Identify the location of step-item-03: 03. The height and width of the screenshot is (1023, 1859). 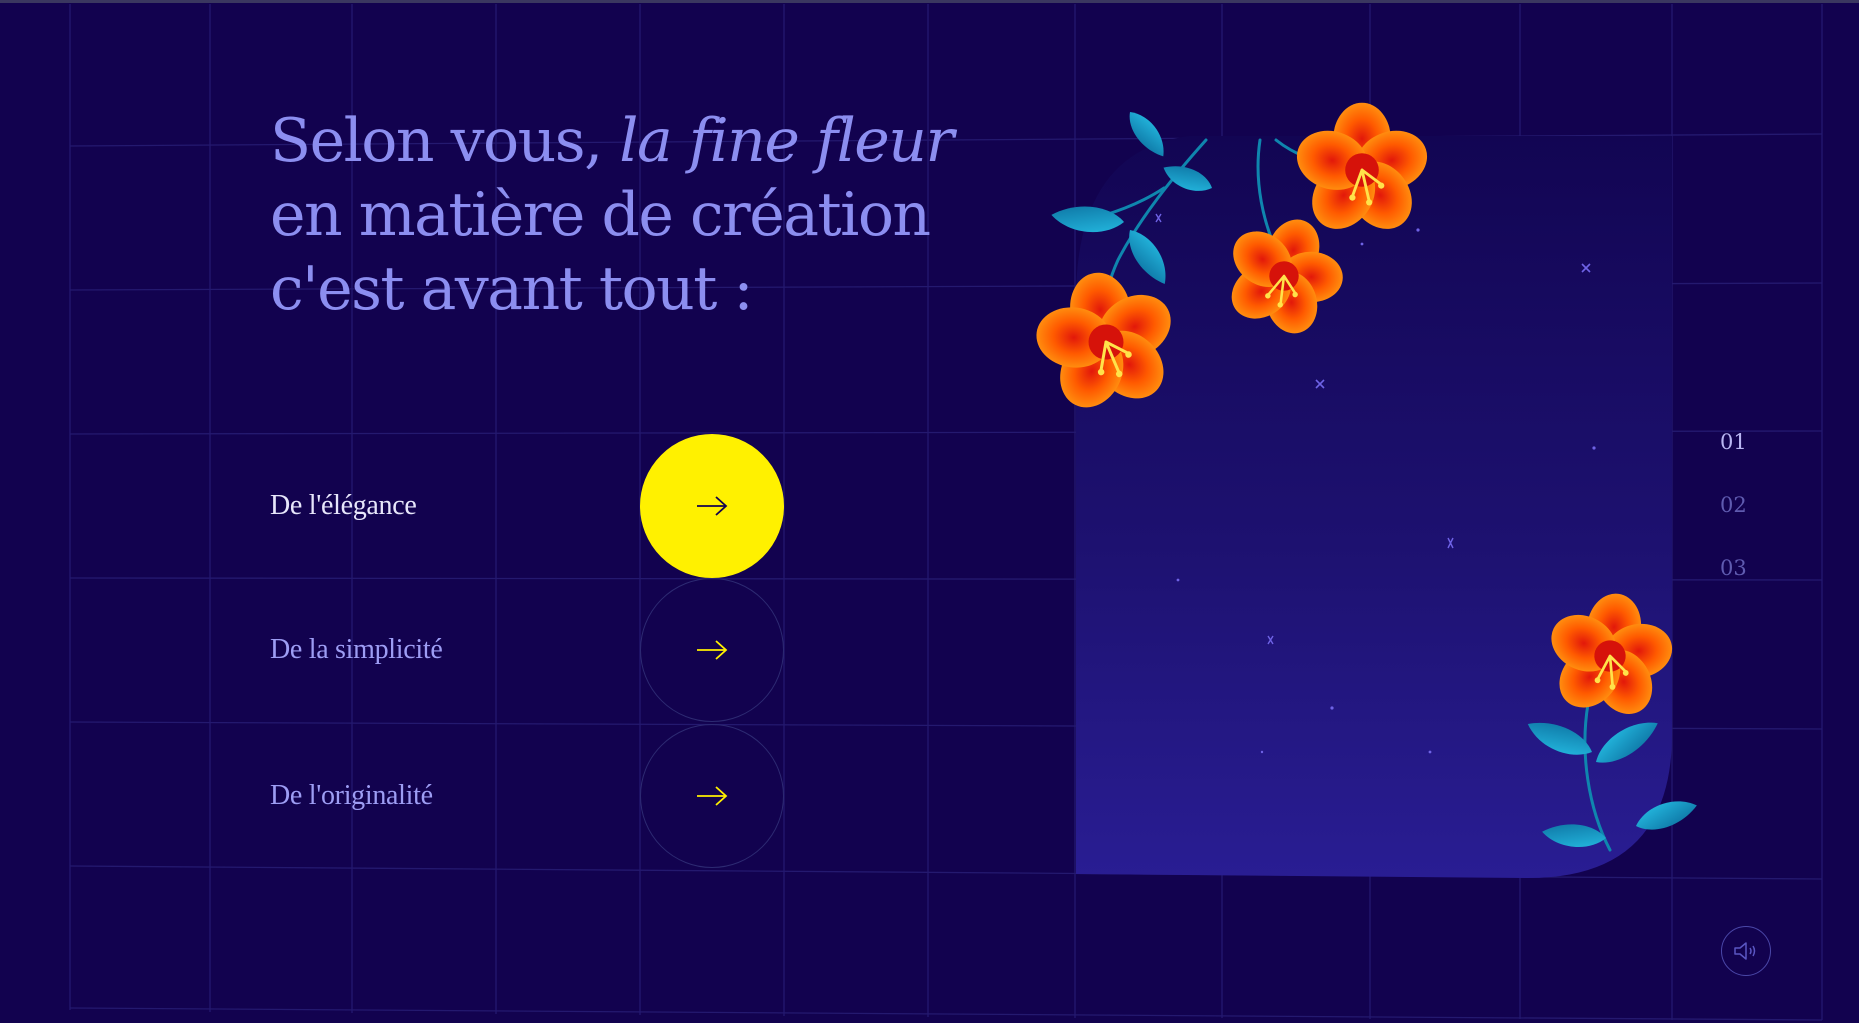
(1733, 587).